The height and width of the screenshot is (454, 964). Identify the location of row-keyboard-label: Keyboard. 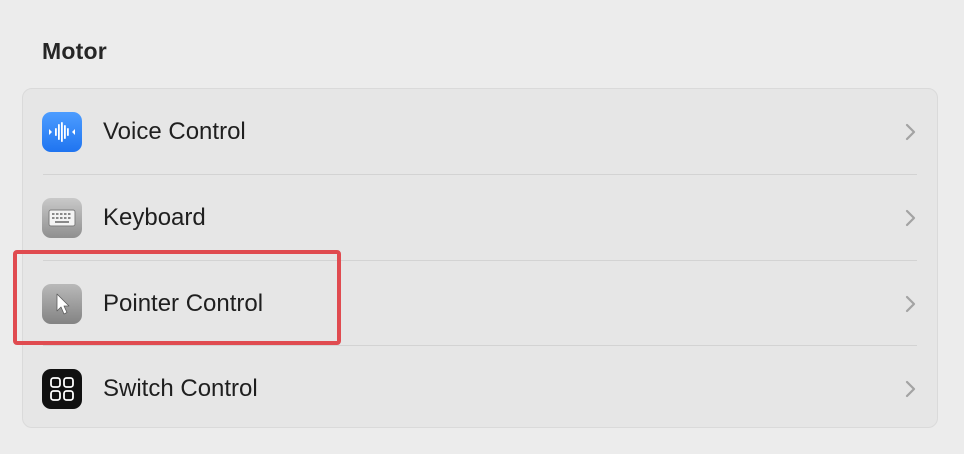
(154, 217).